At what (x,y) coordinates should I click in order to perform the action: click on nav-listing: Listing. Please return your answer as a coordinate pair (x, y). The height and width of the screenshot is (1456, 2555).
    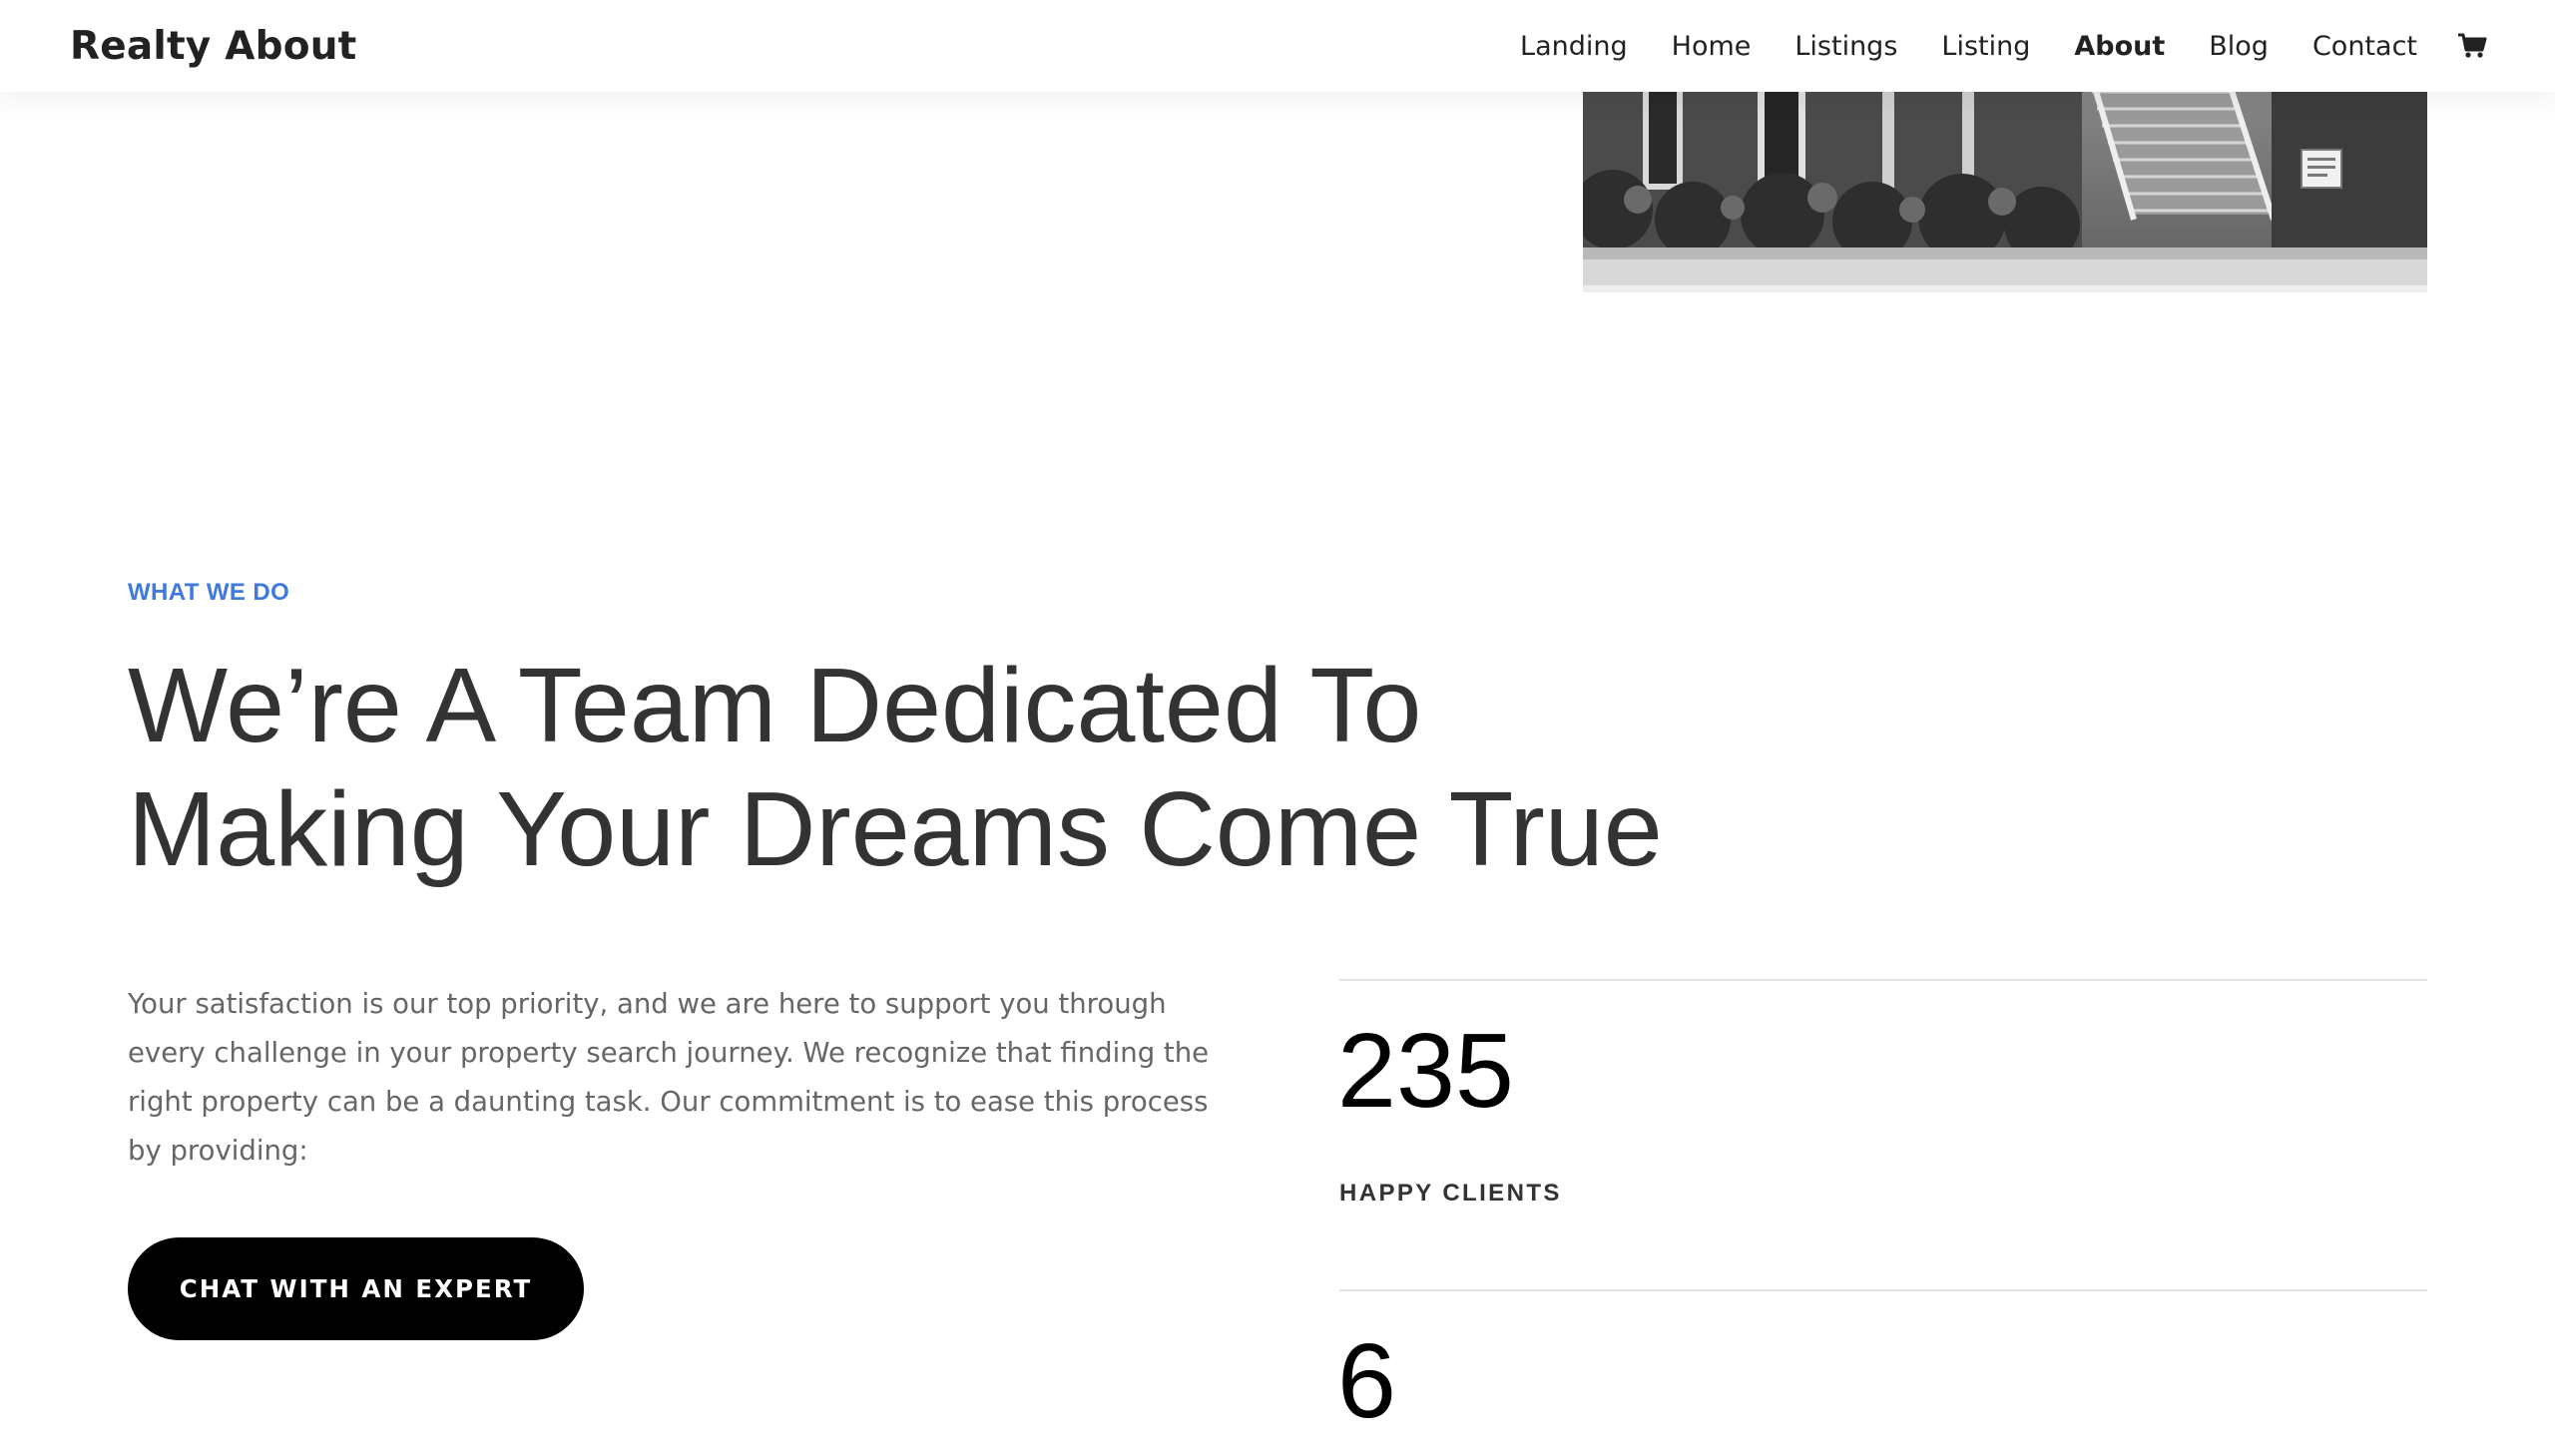
    Looking at the image, I should click on (1985, 46).